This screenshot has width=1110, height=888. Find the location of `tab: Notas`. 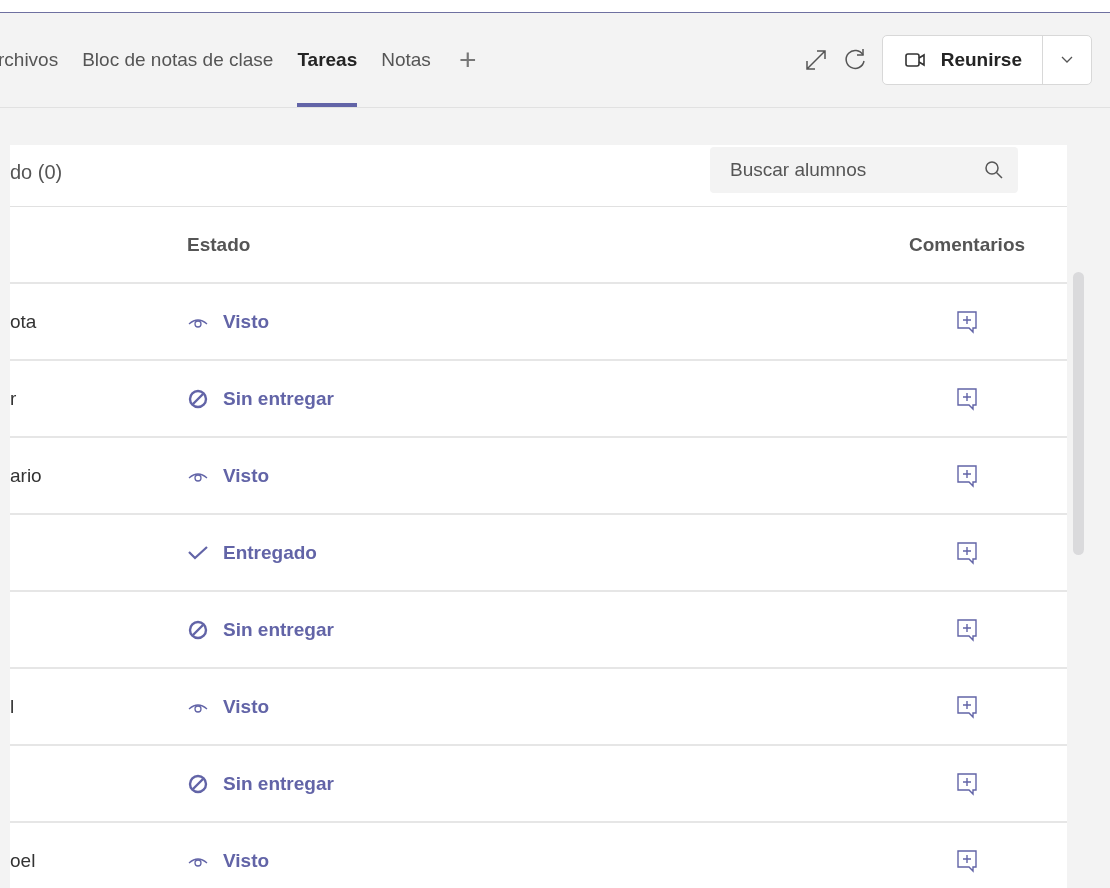

tab: Notas is located at coordinates (406, 60).